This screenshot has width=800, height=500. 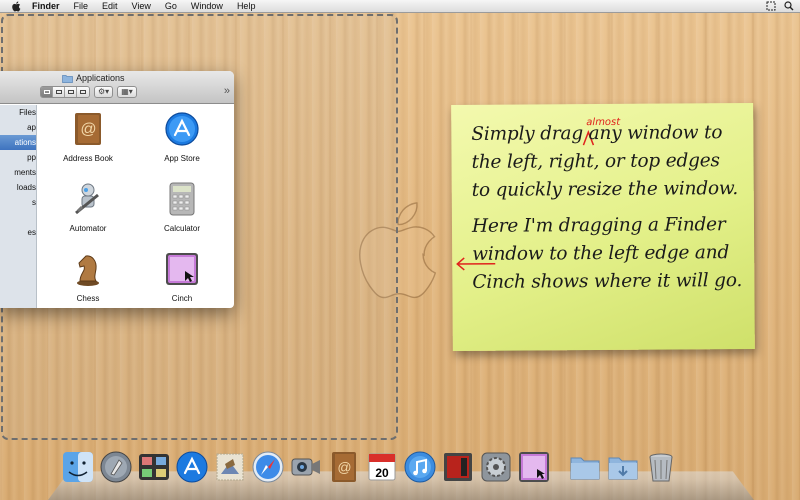 I want to click on calculator-icon, so click(x=182, y=199).